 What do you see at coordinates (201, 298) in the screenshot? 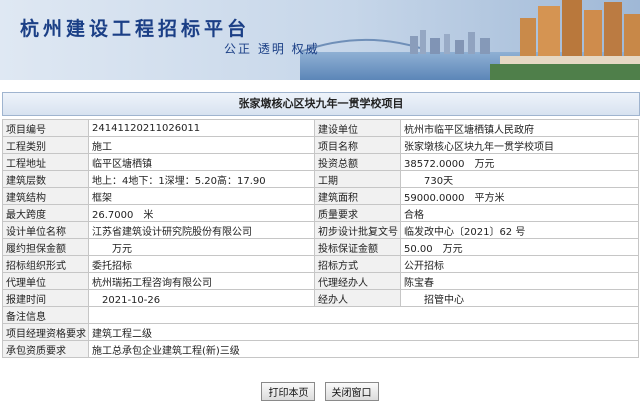
I see `field-value: 2021-10-26` at bounding box center [201, 298].